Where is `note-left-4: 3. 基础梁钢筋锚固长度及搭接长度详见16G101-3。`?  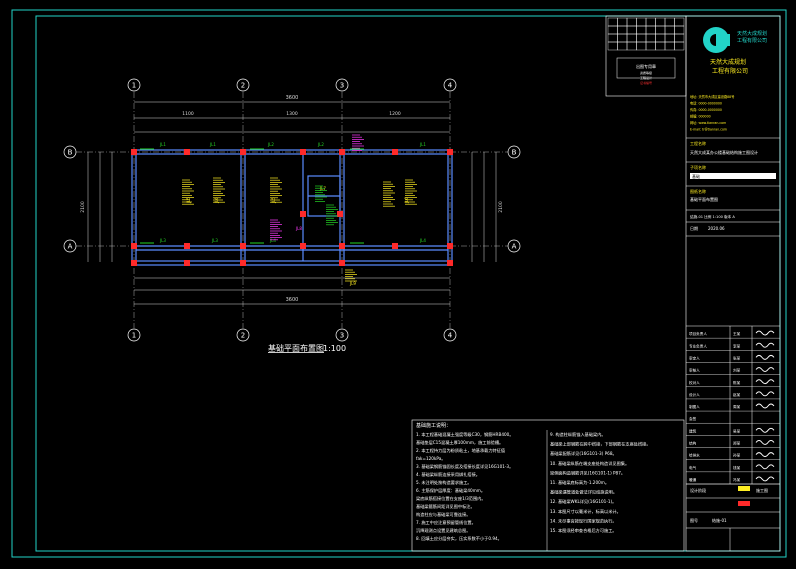
note-left-4: 3. 基础梁钢筋锚固长度及搭接长度详见16G101-3。 is located at coordinates (464, 466).